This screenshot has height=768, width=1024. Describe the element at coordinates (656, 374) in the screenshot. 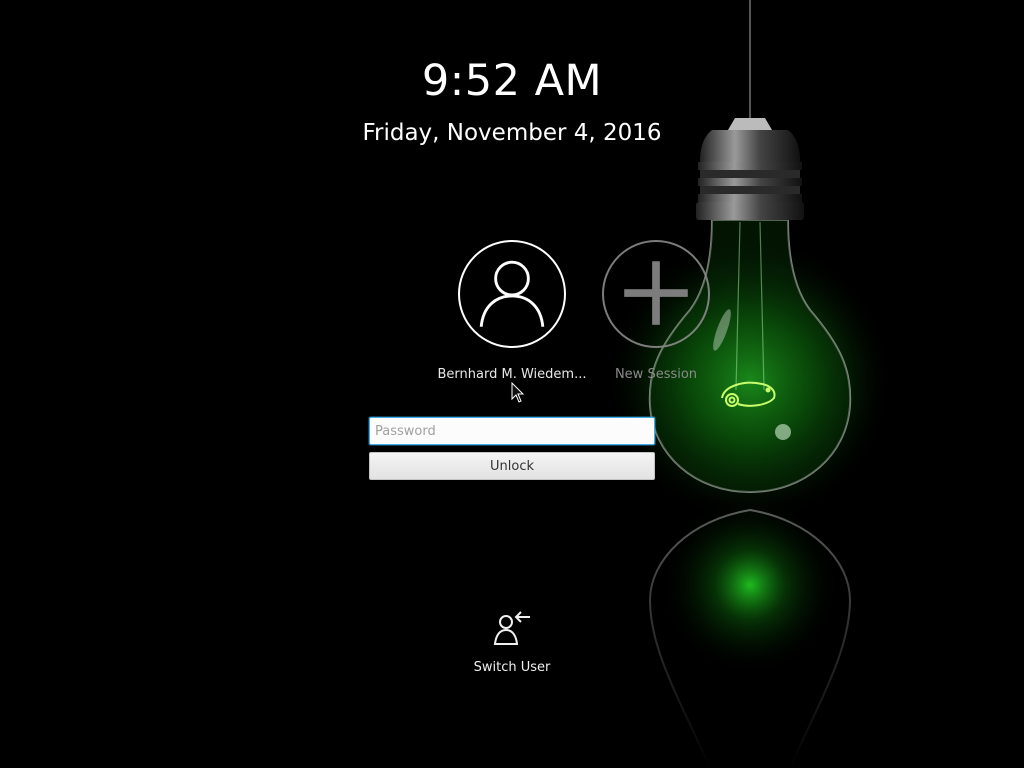

I see `new-session-label: New Session` at that location.